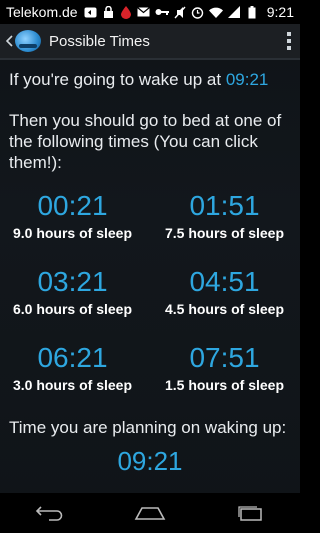 This screenshot has height=533, width=320. I want to click on back-button, so click(50, 513).